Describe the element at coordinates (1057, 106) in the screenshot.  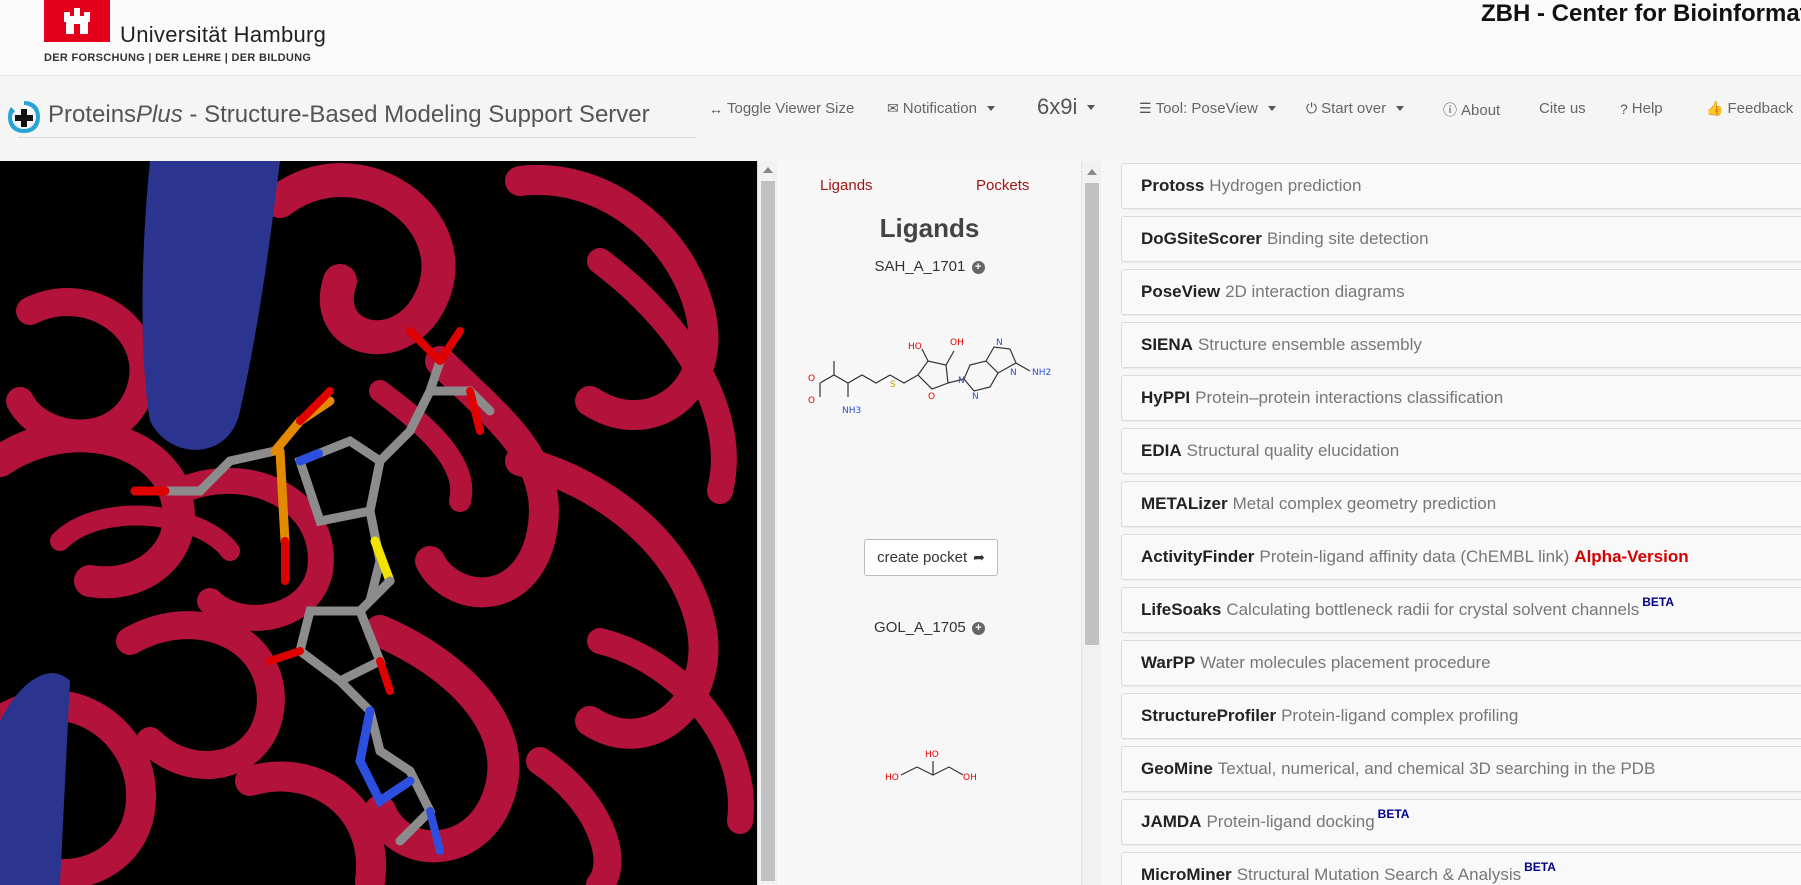
I see `pdb-code-label: 6x9i` at that location.